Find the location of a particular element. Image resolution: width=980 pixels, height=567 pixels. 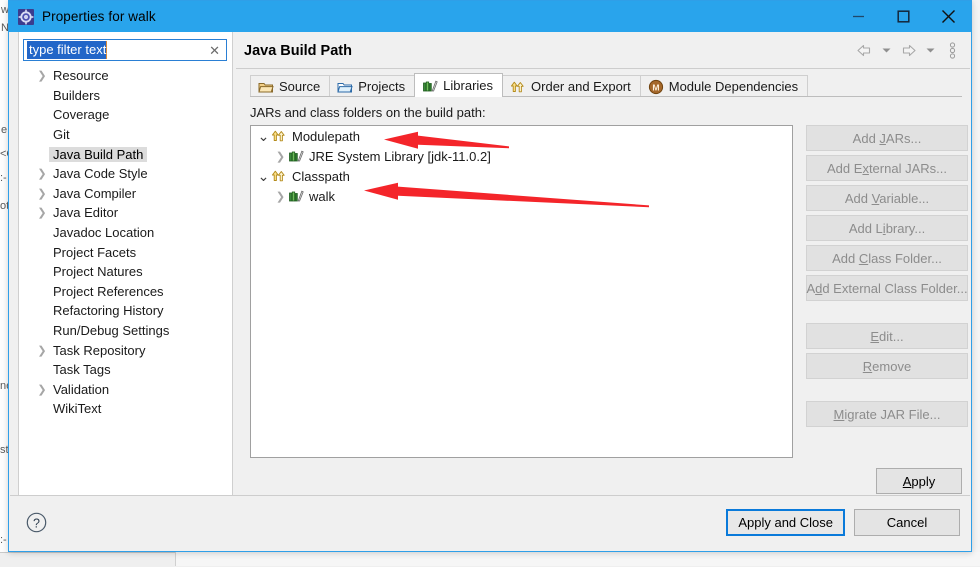

tab-projects: Projects is located at coordinates (372, 86).